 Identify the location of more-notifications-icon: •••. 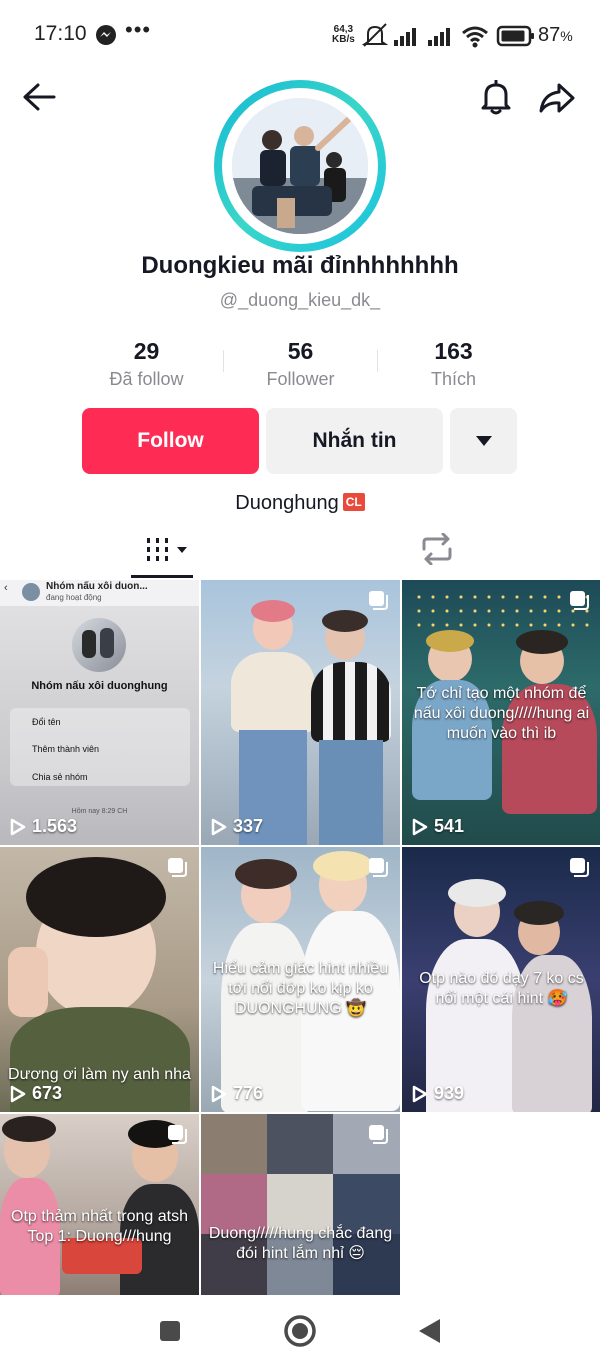
(138, 29).